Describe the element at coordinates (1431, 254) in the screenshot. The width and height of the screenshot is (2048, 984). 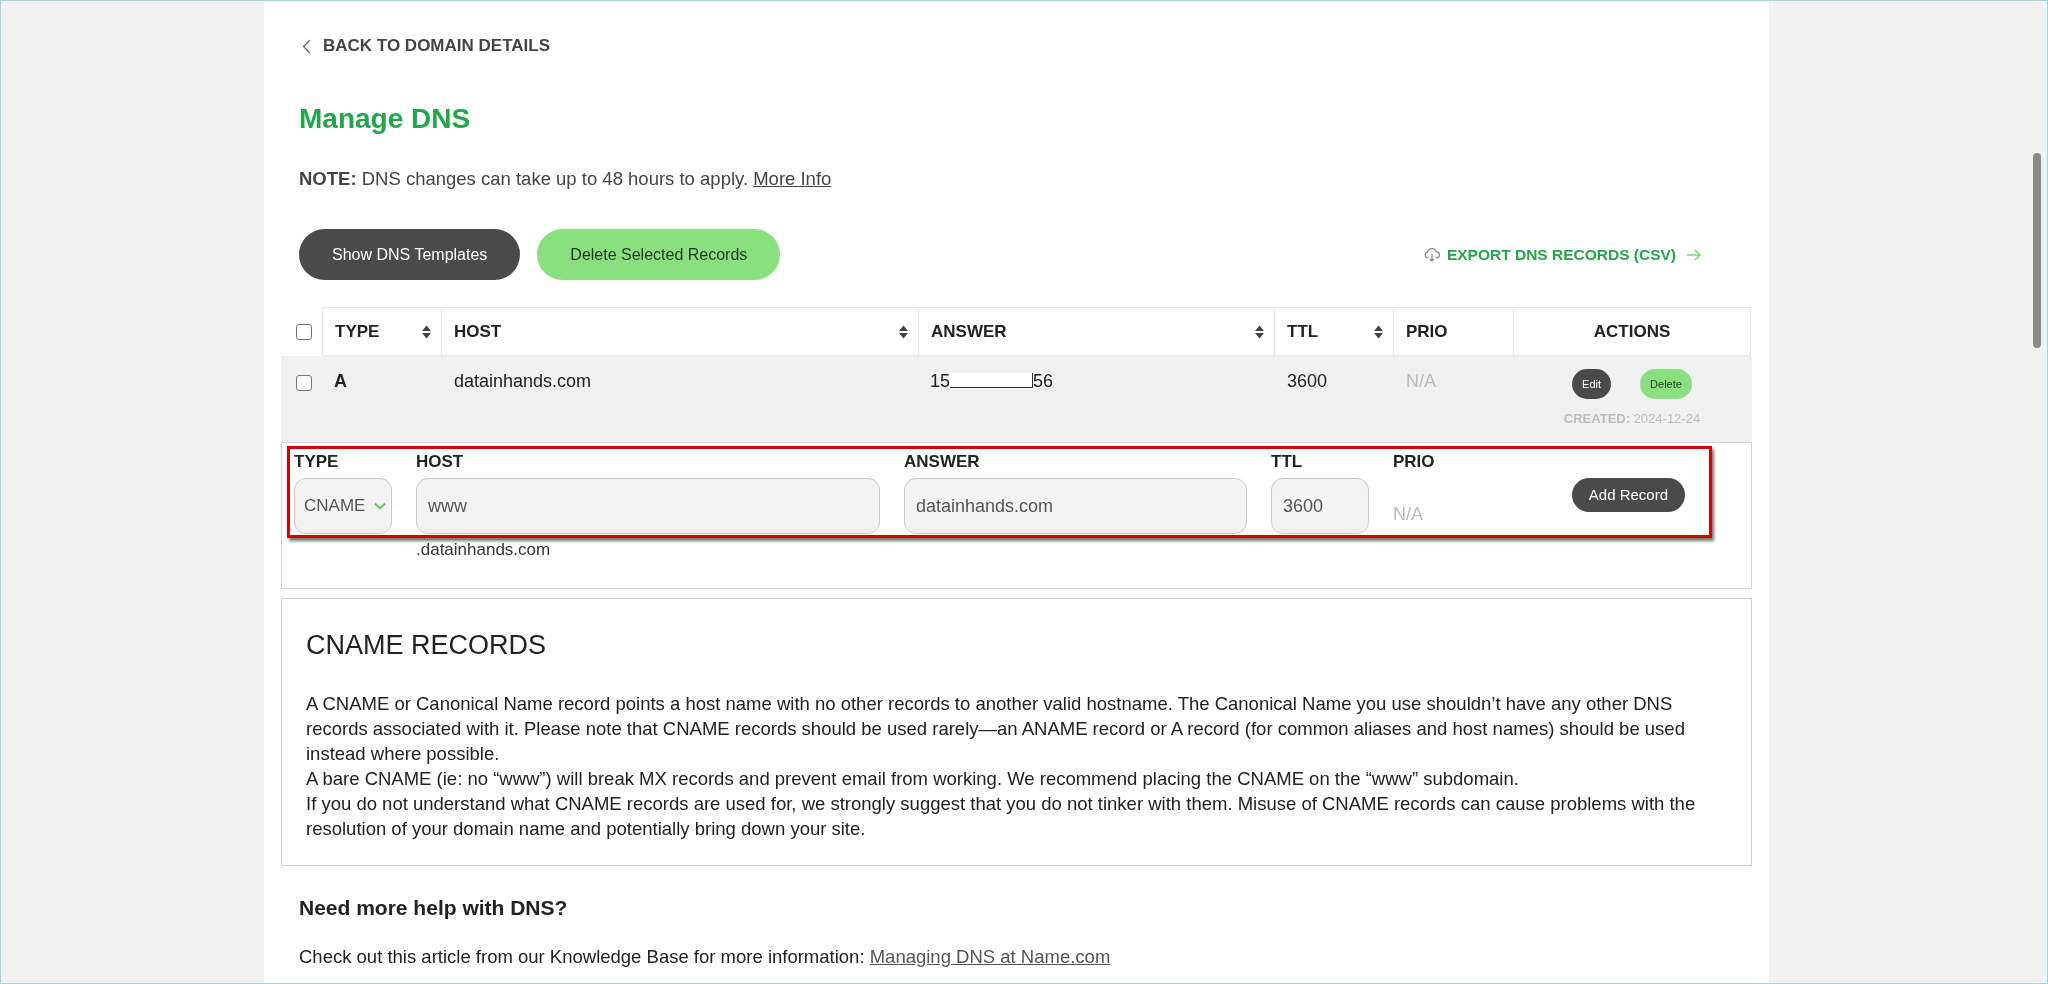
I see `cloud-download-icon` at that location.